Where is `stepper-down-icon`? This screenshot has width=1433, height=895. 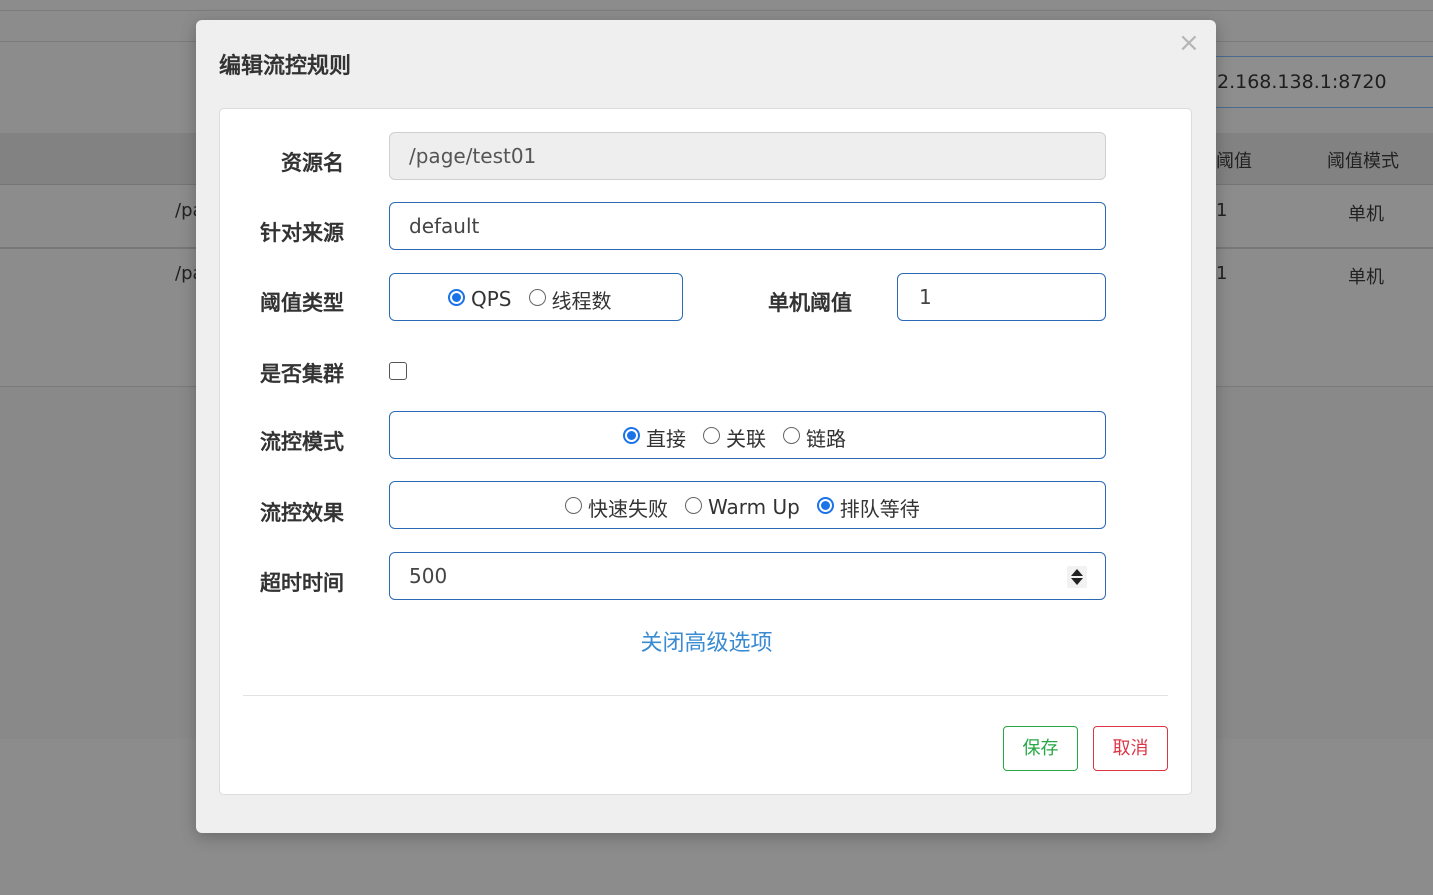
stepper-down-icon is located at coordinates (1077, 581).